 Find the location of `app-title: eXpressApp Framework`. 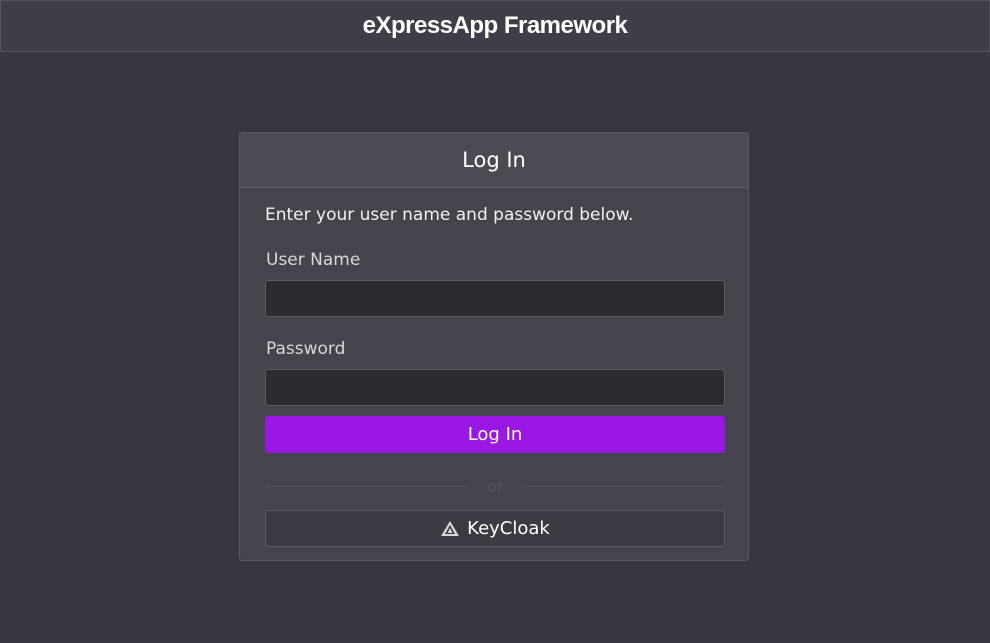

app-title: eXpressApp Framework is located at coordinates (495, 25).